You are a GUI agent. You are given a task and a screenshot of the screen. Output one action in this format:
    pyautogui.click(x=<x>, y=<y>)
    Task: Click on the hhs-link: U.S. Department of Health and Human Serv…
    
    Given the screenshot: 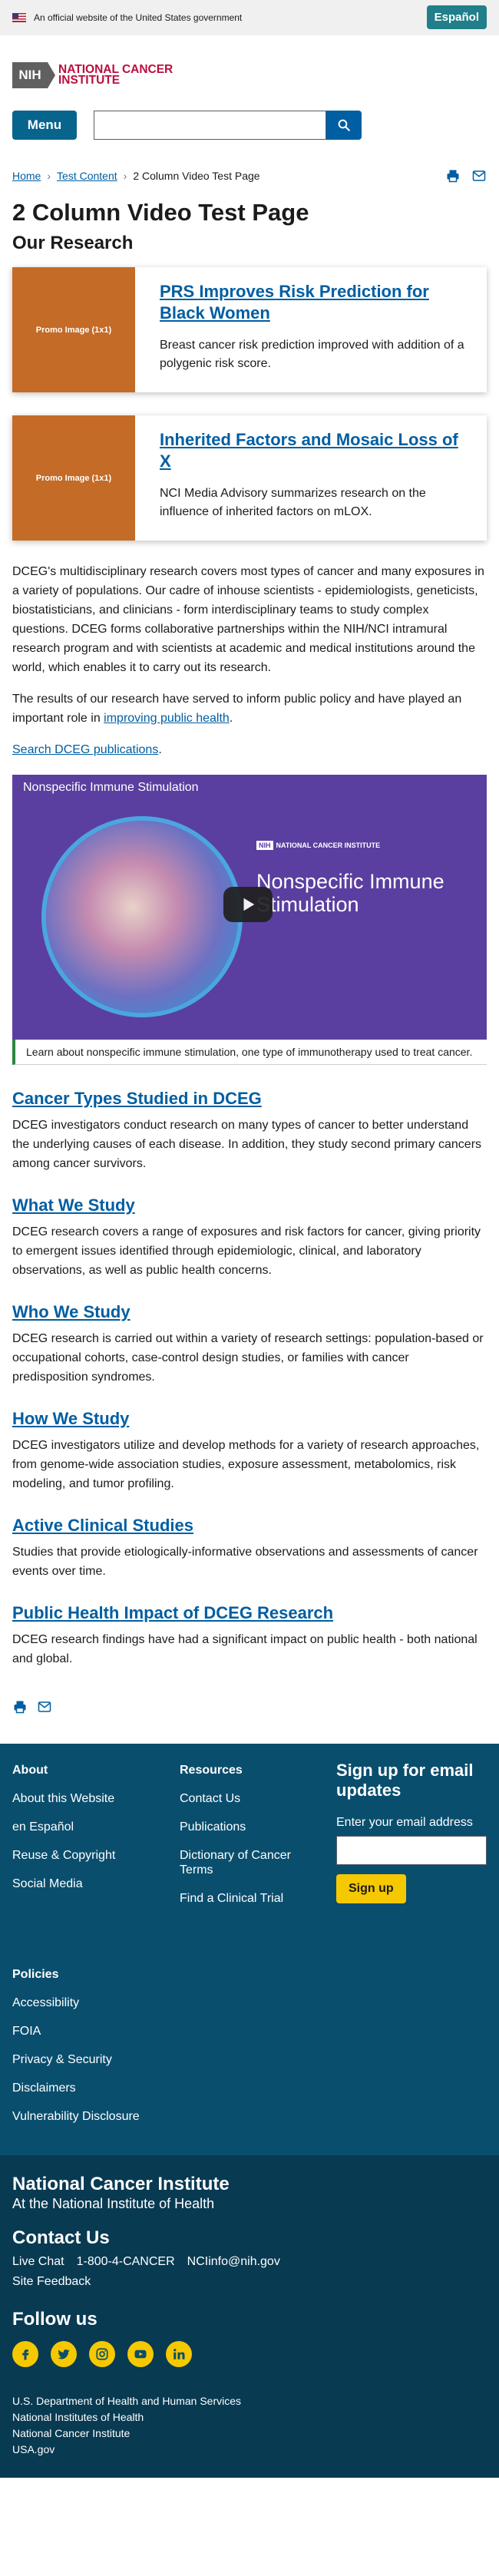 What is the action you would take?
    pyautogui.click(x=249, y=2401)
    